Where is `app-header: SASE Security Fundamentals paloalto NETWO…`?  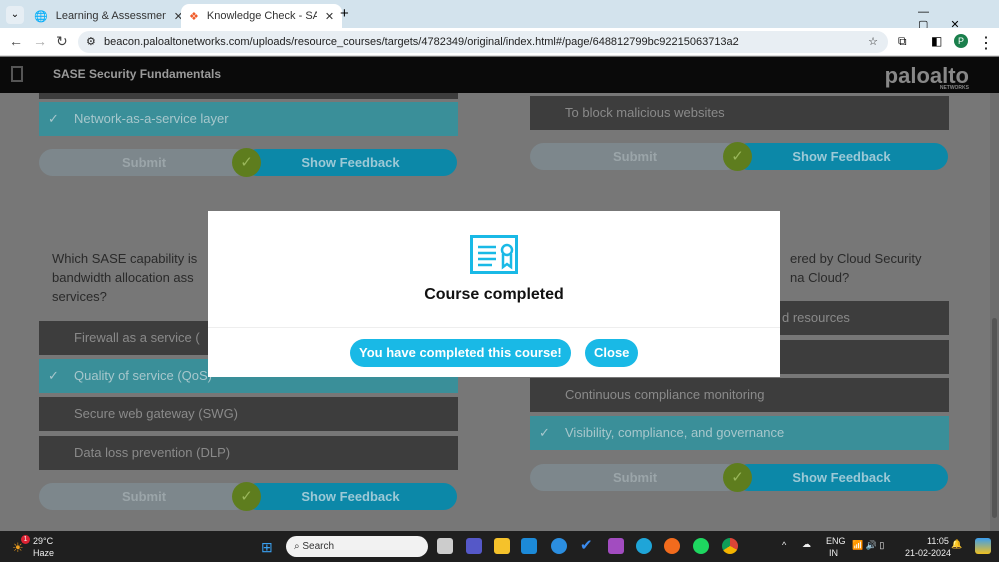
app-header: SASE Security Fundamentals paloalto NETWO… is located at coordinates (499, 75).